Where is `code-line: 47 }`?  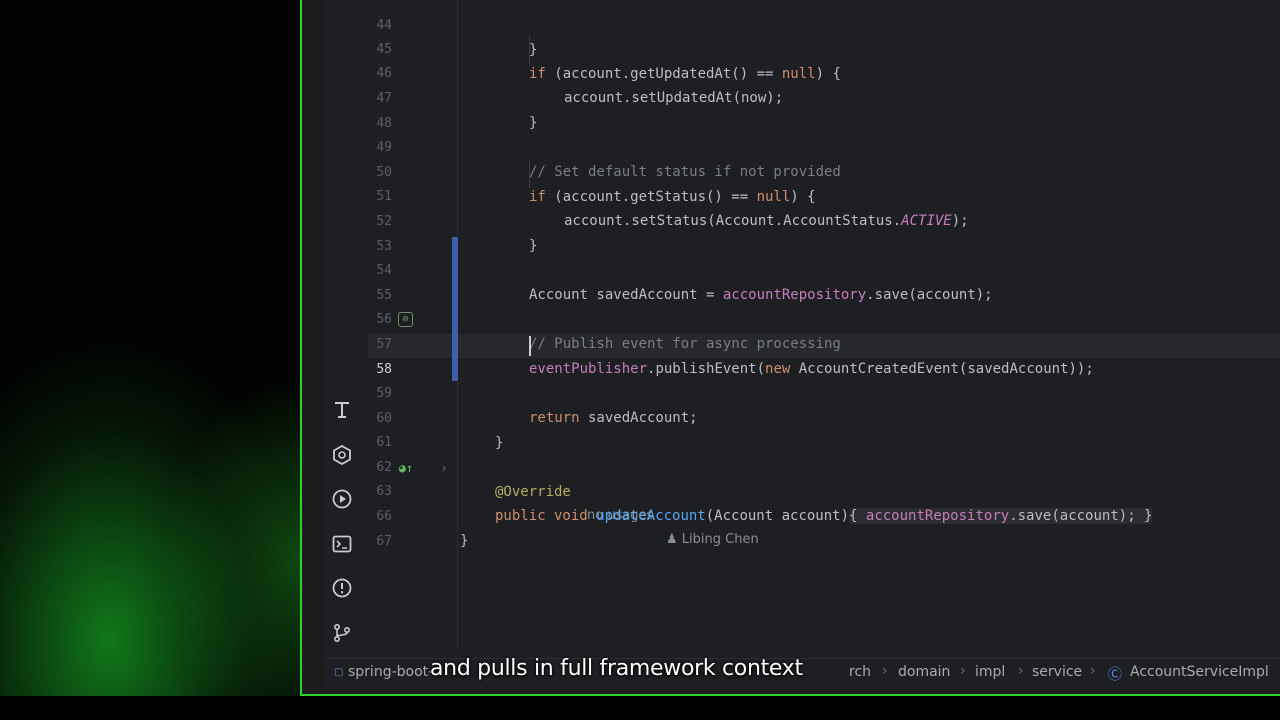
code-line: 47 } is located at coordinates (824, 97).